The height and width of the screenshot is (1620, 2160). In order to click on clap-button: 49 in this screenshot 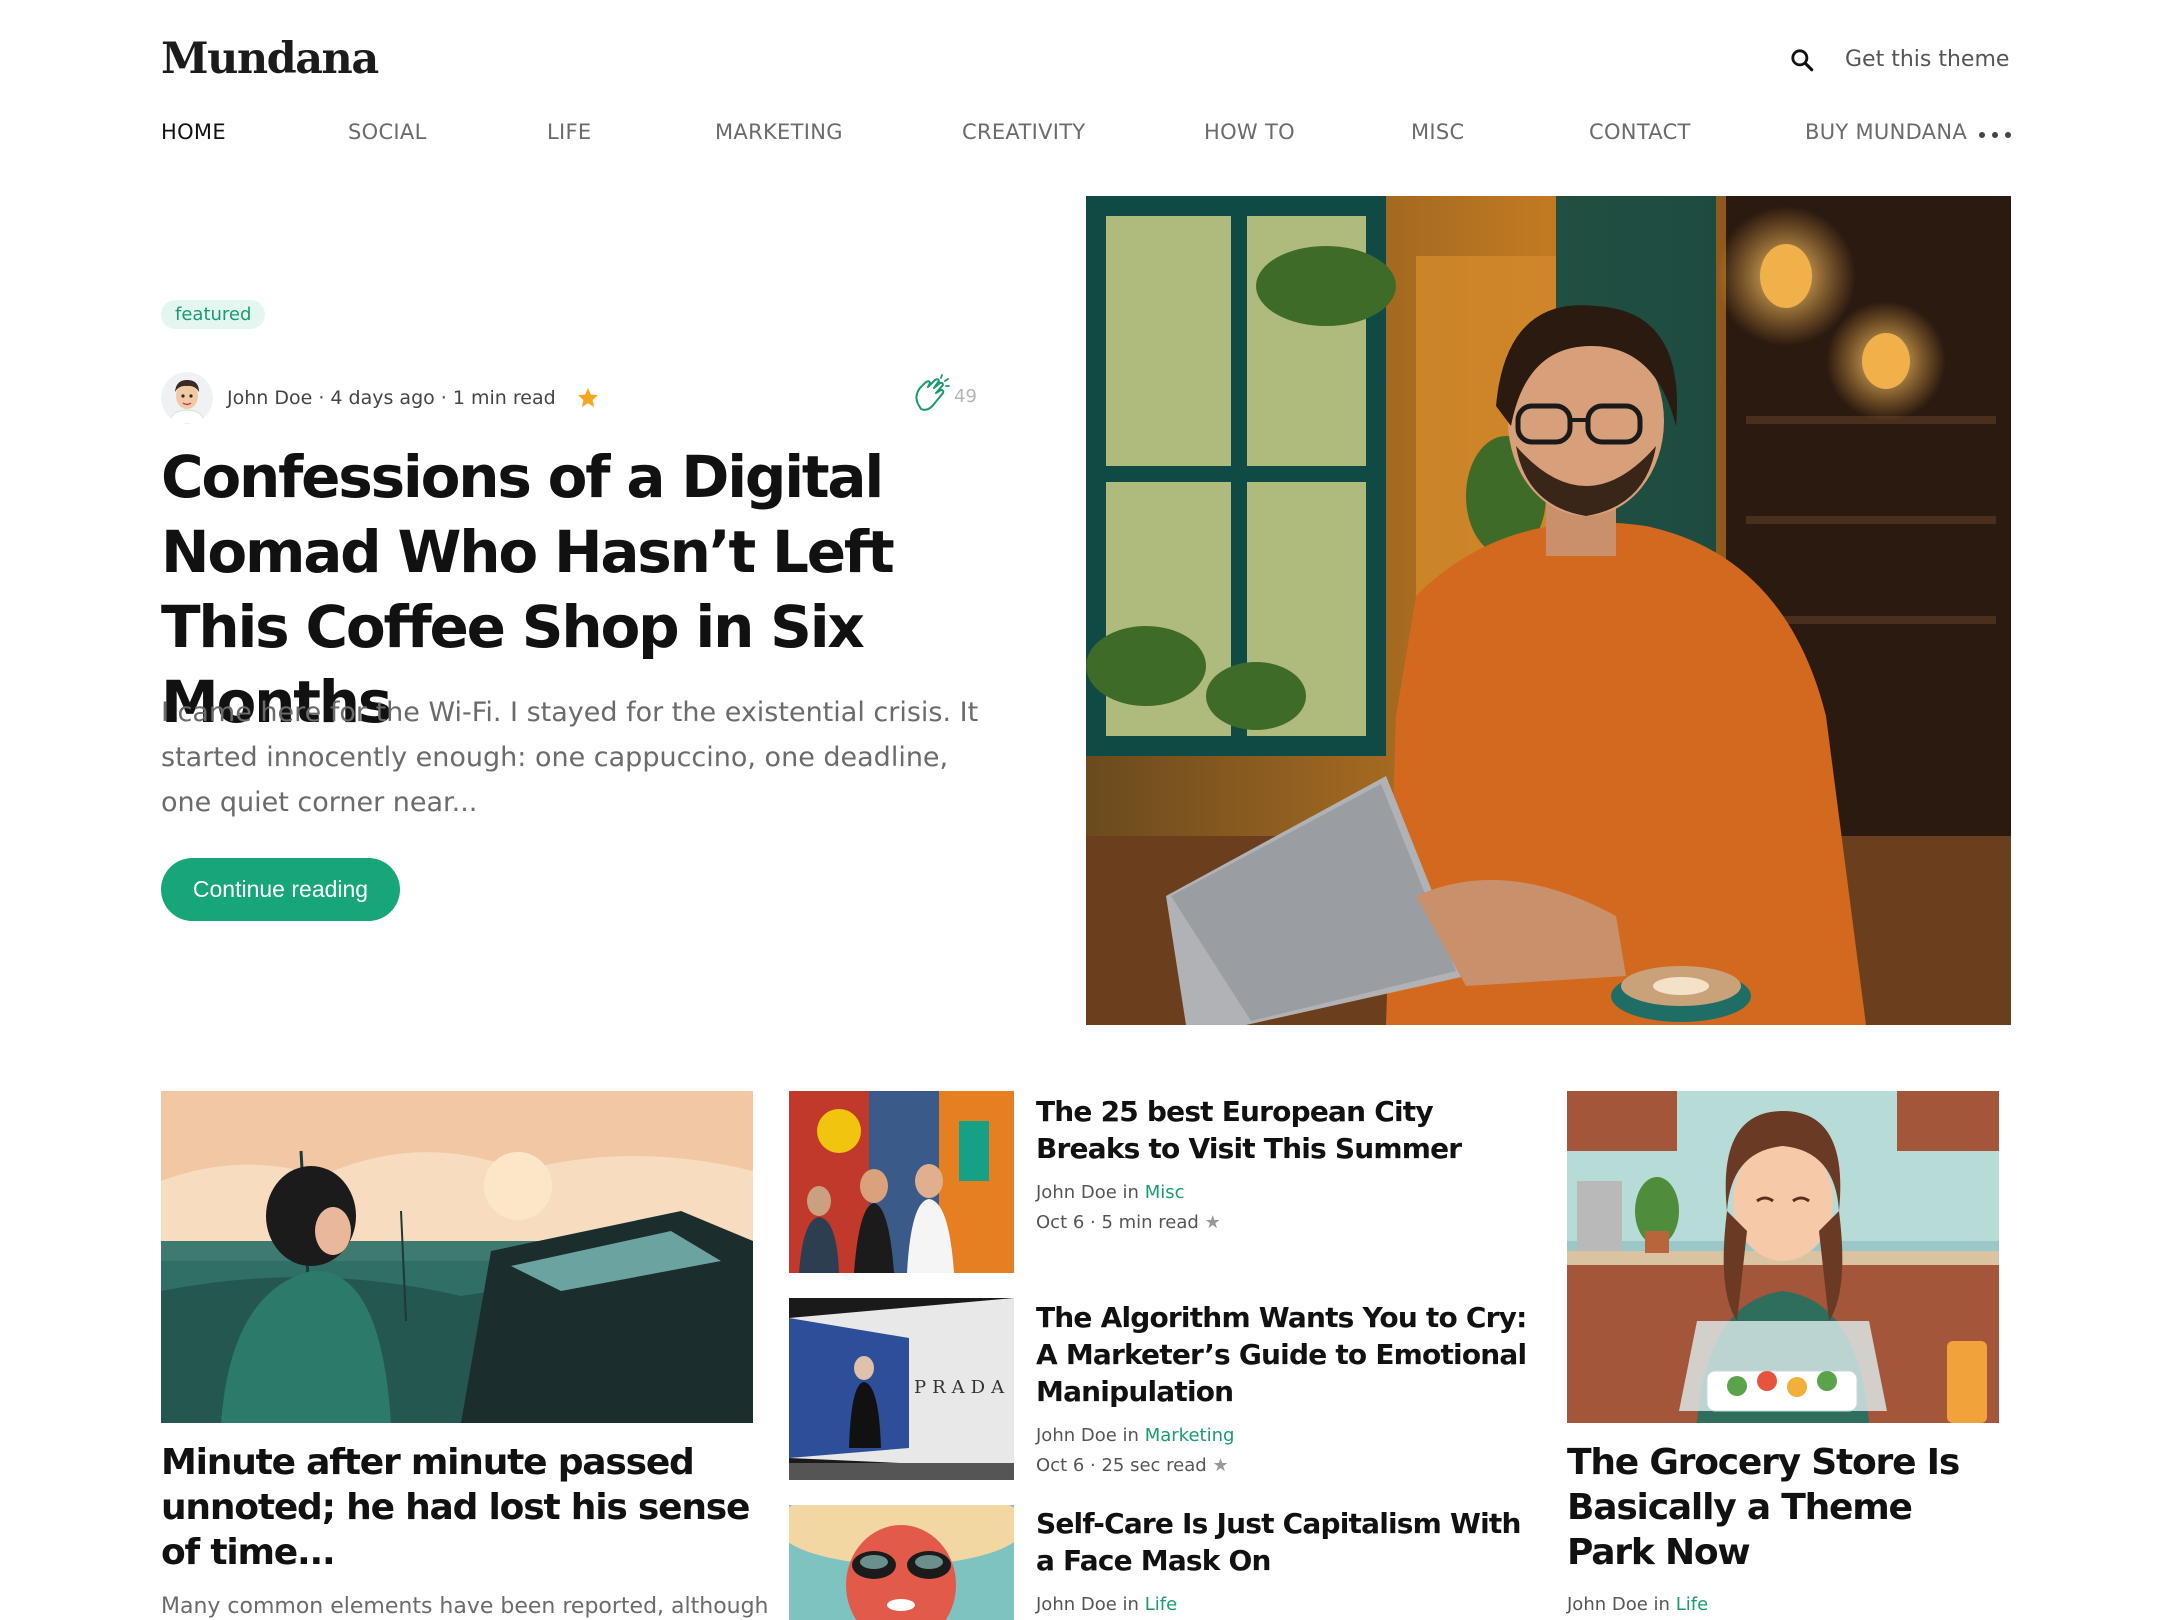, I will do `click(942, 396)`.